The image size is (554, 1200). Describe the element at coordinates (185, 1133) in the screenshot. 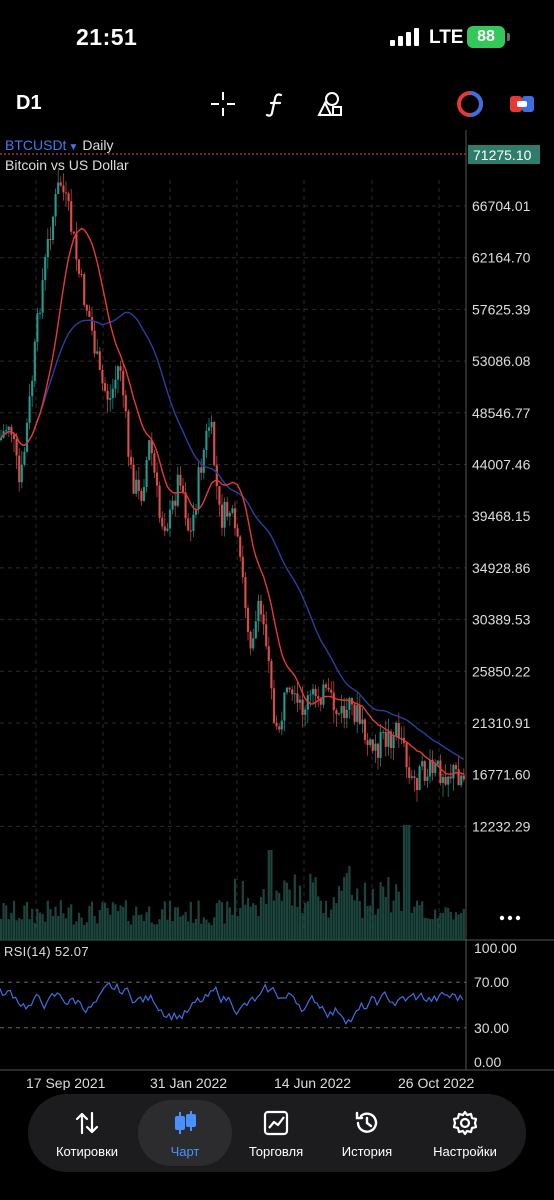

I see `tab-chart: Чарт` at that location.